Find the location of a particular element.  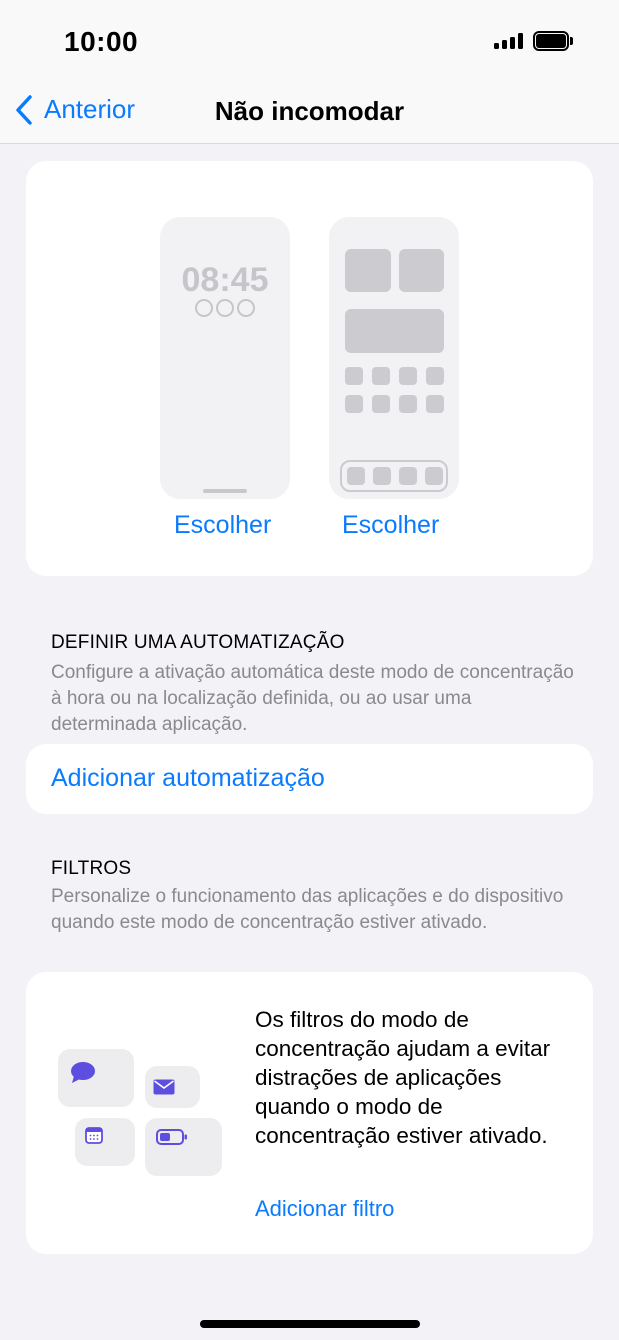

automation-card: Adicionar automatização is located at coordinates (309, 779).